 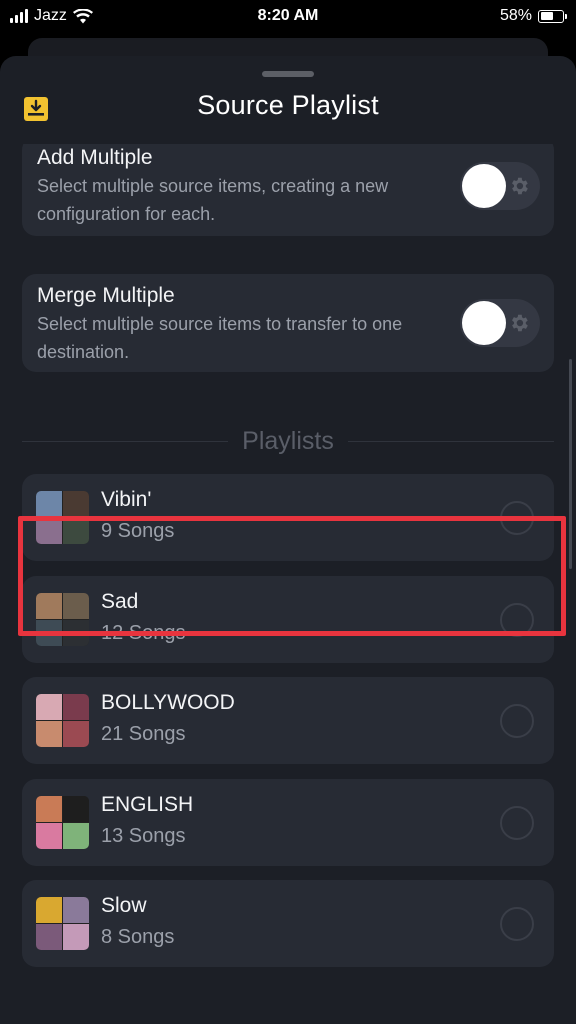 I want to click on playlist-row: Sad 12 Songs, so click(x=288, y=619).